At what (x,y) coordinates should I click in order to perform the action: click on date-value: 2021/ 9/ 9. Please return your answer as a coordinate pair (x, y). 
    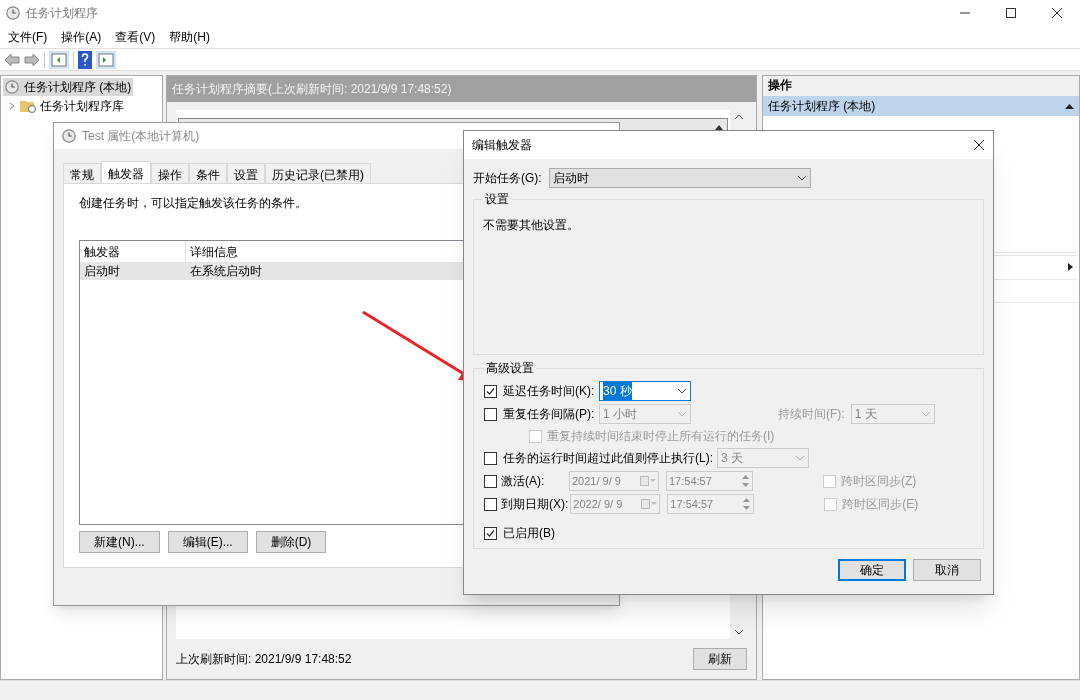
    Looking at the image, I should click on (596, 481).